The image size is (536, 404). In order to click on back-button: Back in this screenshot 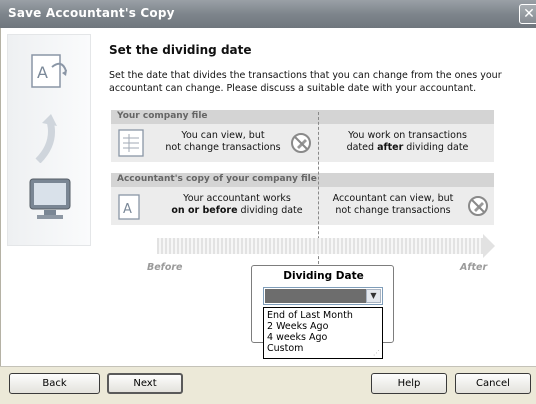, I will do `click(54, 383)`.